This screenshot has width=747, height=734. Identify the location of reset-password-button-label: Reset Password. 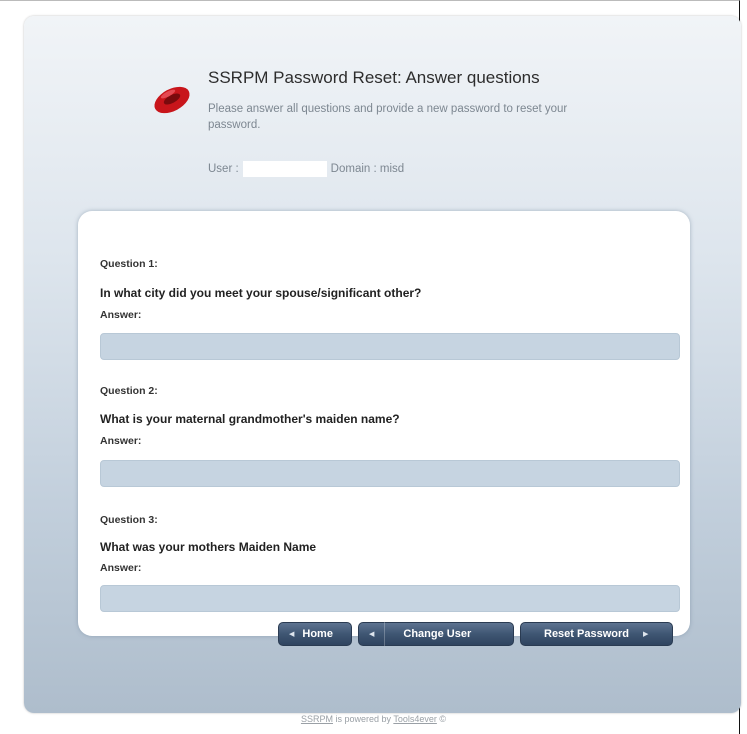
(586, 634).